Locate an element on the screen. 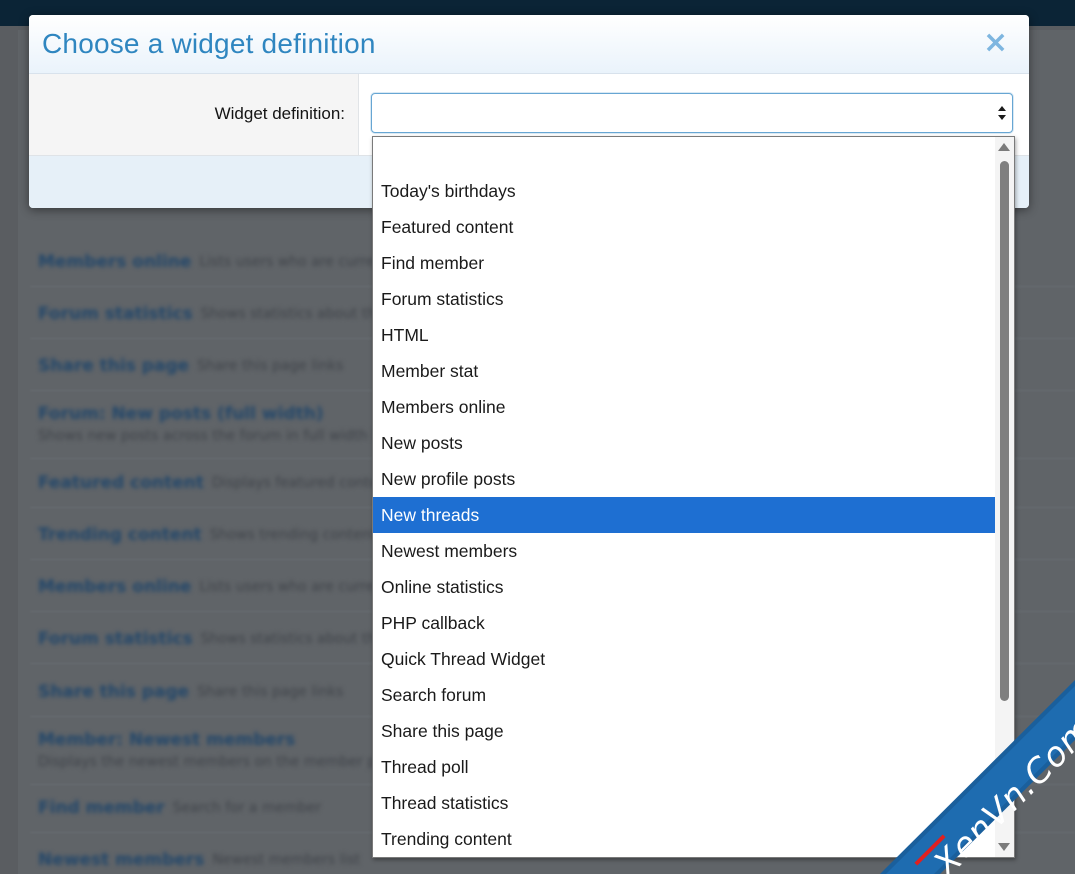 This screenshot has height=874, width=1075. option-html: HTML is located at coordinates (684, 335).